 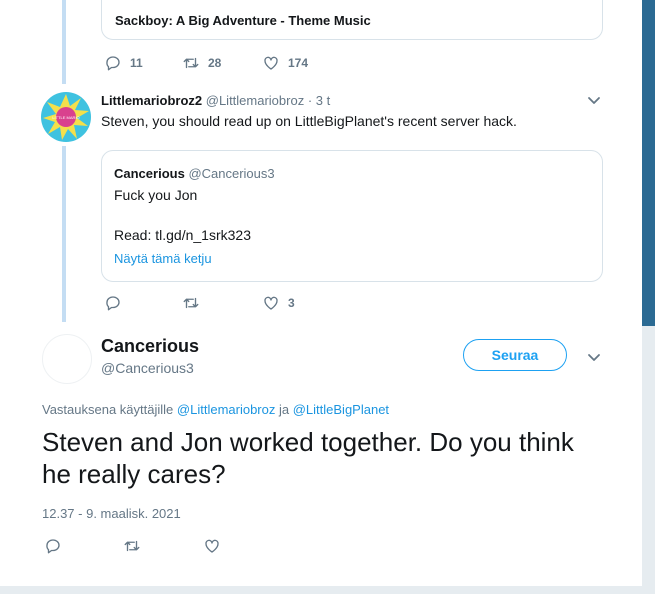 What do you see at coordinates (108, 409) in the screenshot?
I see `reply-context-prefix: Vastauksena käyttäjille` at bounding box center [108, 409].